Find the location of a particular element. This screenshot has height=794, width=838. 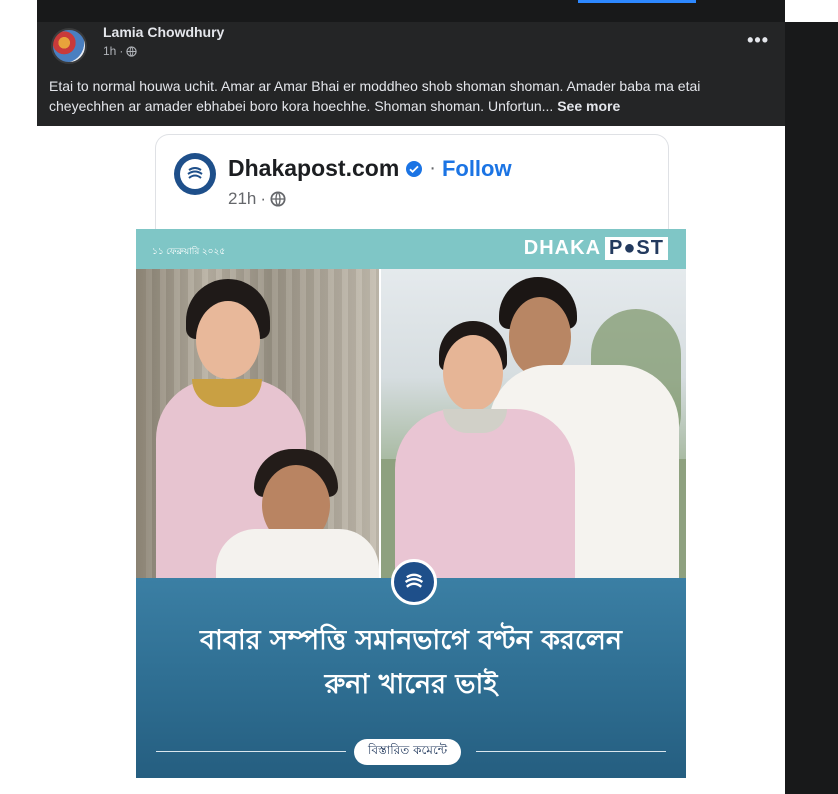

brand-right: P●ST is located at coordinates (636, 248).